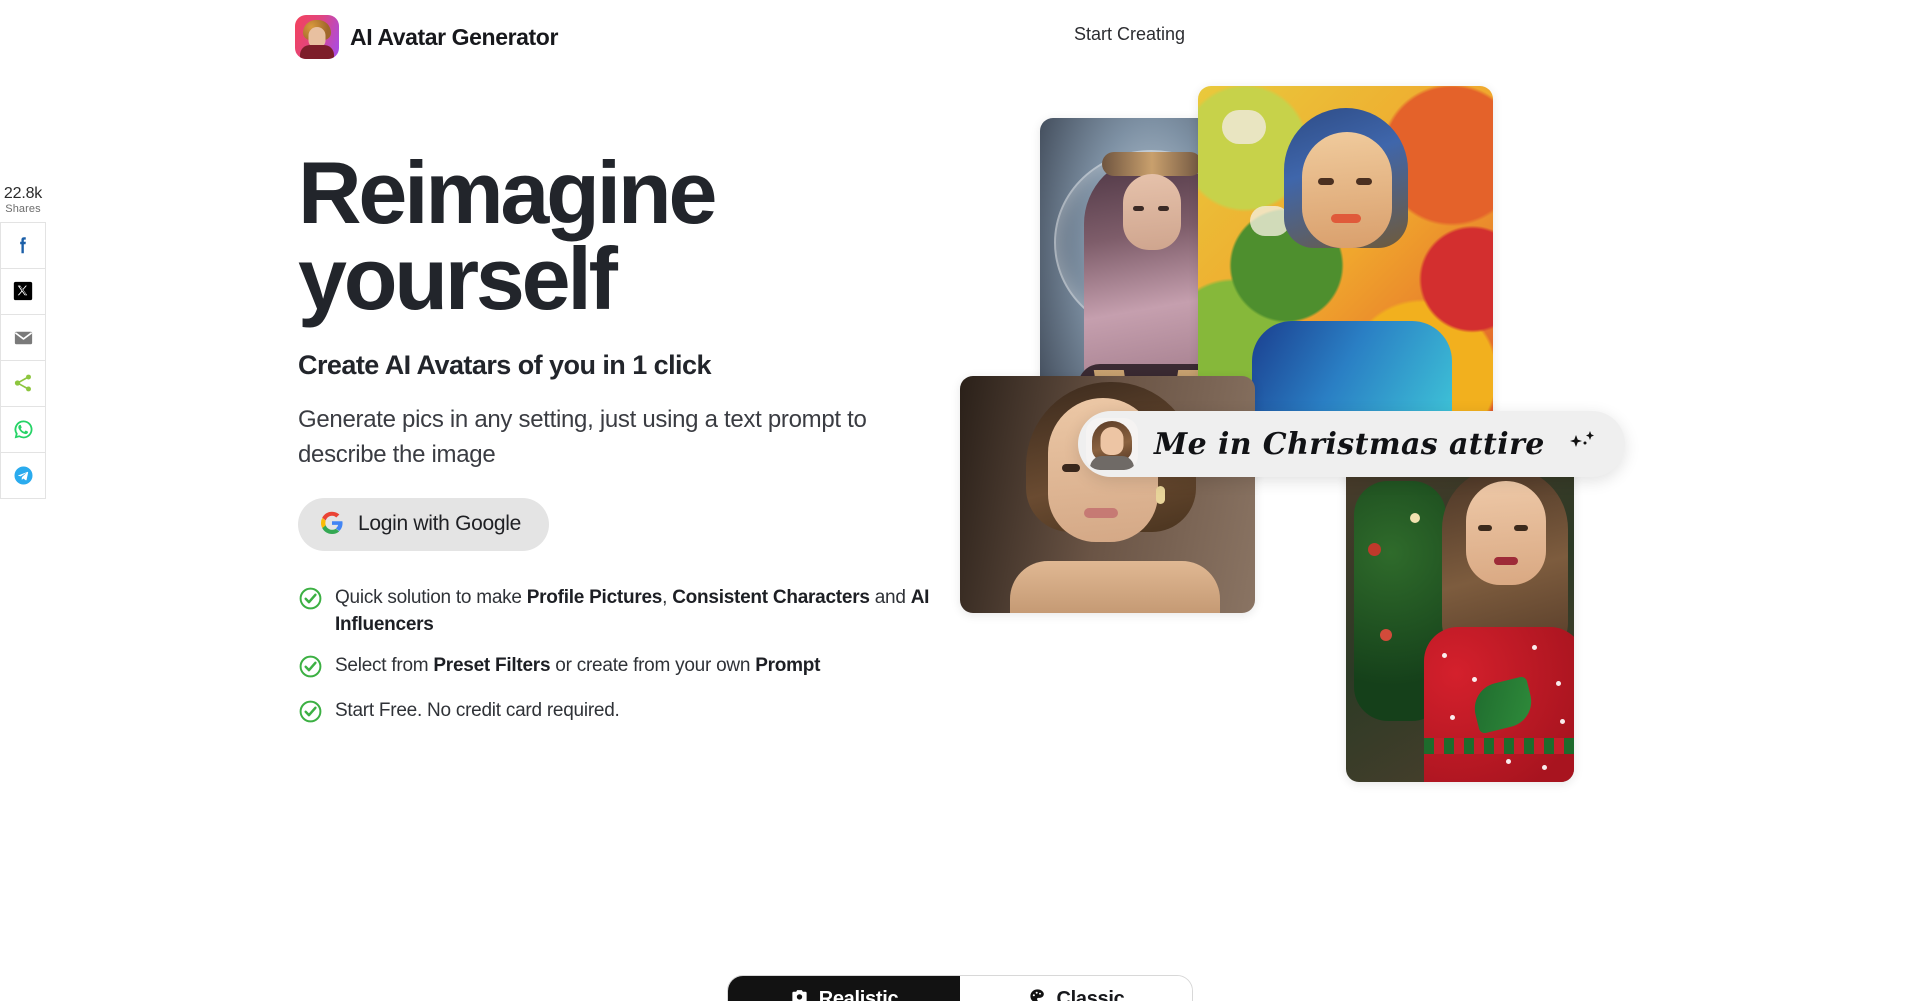  Describe the element at coordinates (332, 524) in the screenshot. I see `google-g-icon` at that location.